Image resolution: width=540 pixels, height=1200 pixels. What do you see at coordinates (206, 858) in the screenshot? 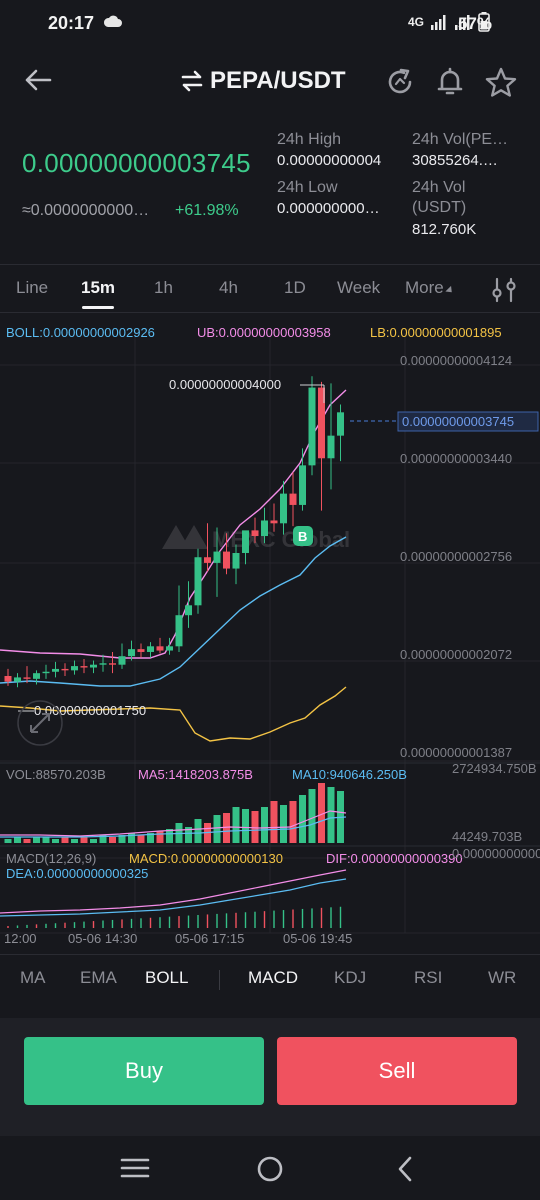
I see `macd-value: MACD:0.00000000000130` at bounding box center [206, 858].